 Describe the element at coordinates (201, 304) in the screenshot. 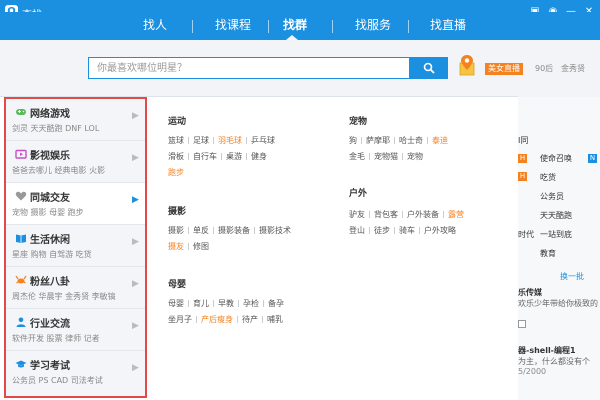

I see `category-tag: 育儿` at that location.